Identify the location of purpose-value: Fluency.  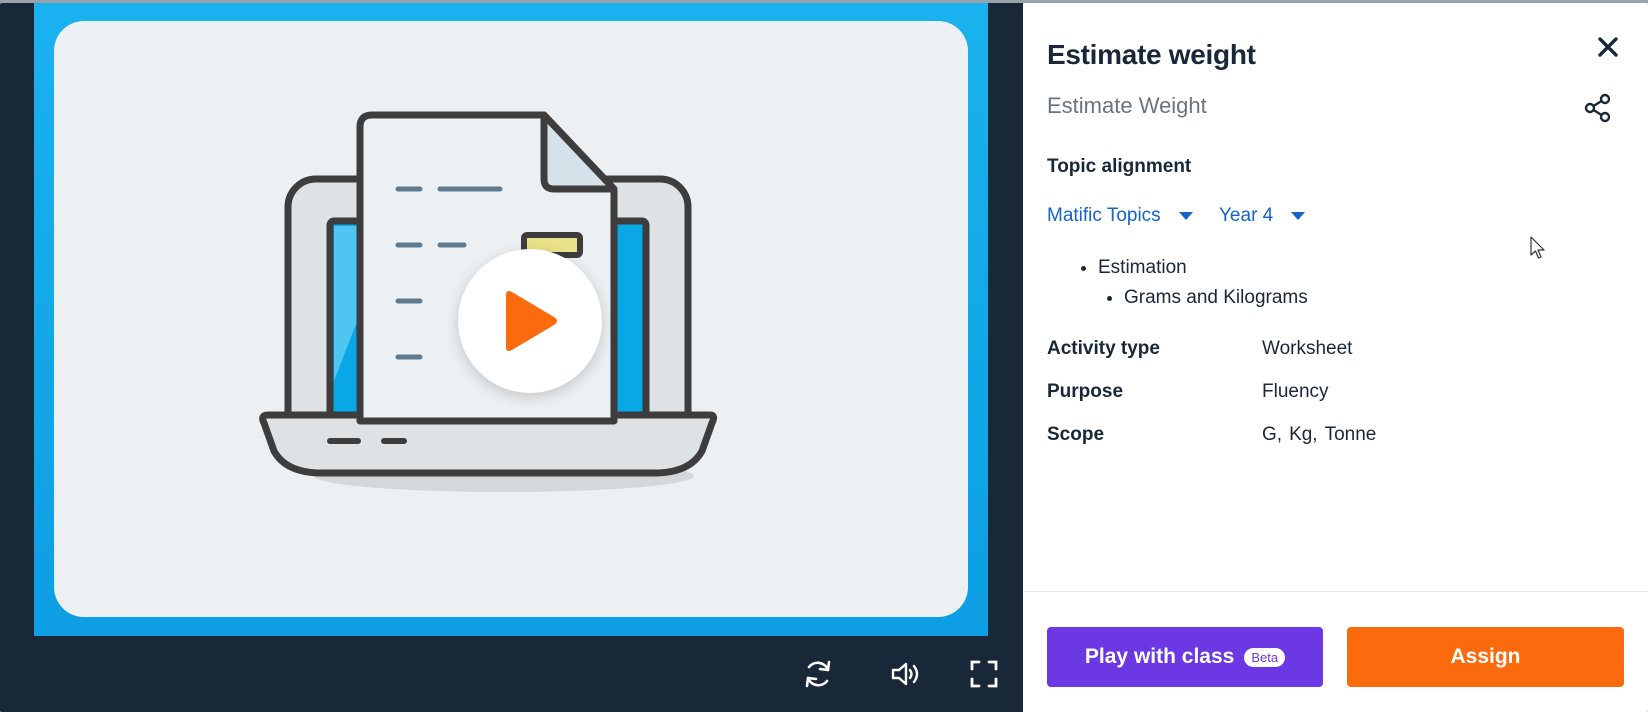
(1295, 391).